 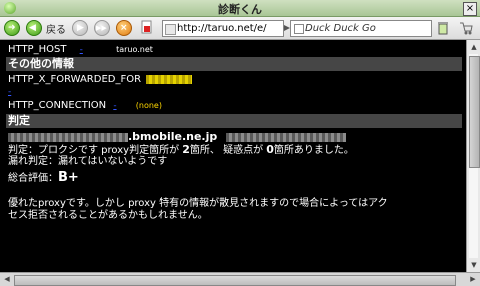 I want to click on horizontal-scroll-thumb, so click(x=235, y=280).